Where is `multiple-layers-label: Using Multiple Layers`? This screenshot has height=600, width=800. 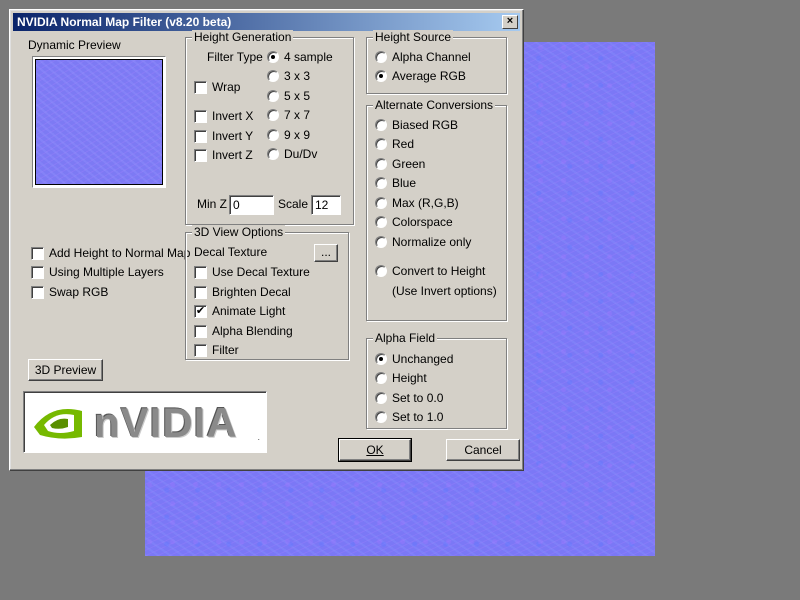 multiple-layers-label: Using Multiple Layers is located at coordinates (106, 272).